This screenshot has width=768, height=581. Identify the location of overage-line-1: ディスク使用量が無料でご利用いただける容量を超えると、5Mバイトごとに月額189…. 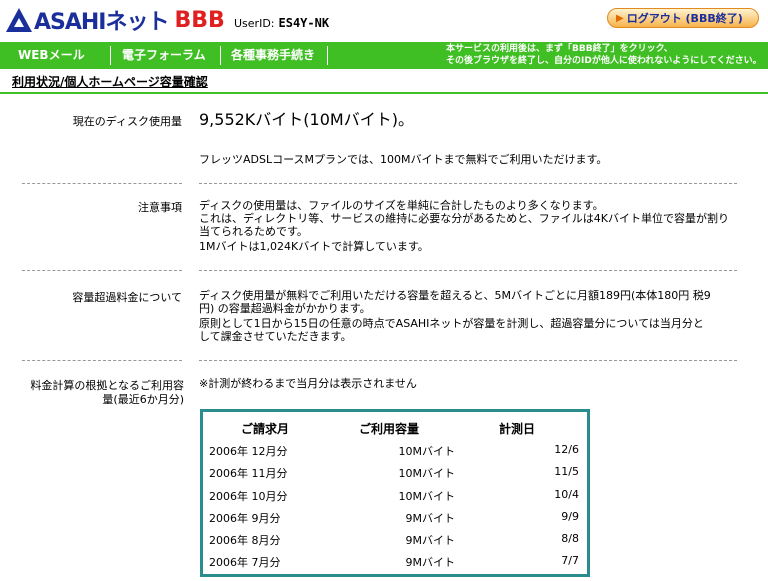
(455, 295).